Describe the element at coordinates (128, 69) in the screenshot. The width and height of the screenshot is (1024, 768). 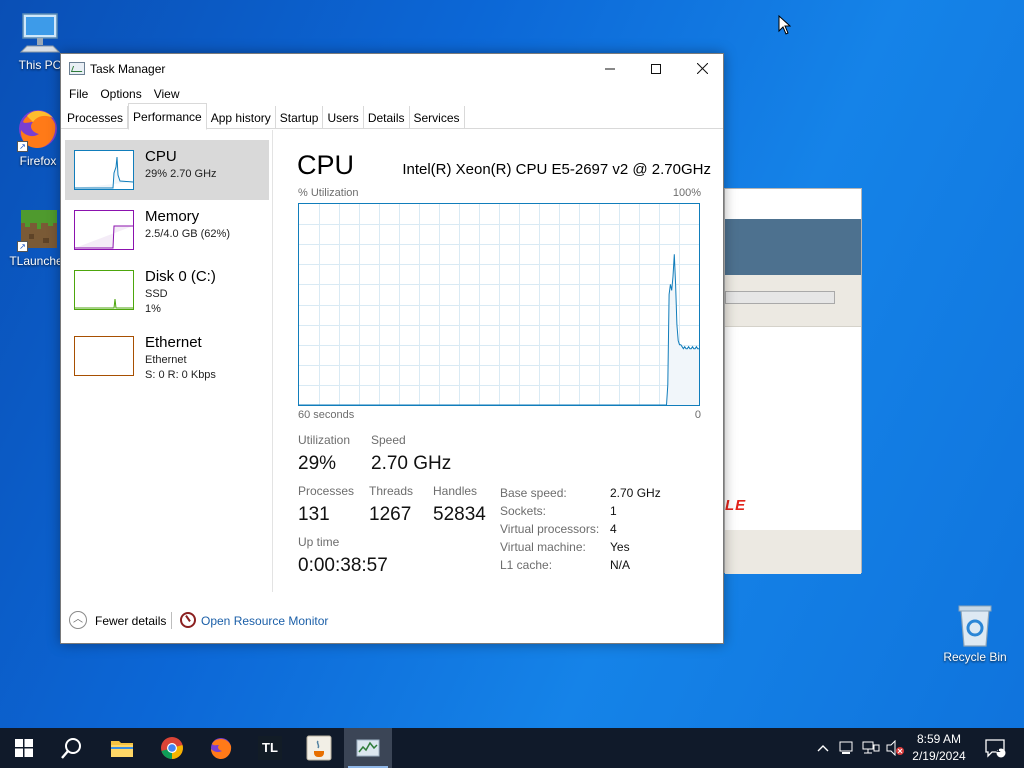
I see `window-title: Task Manager` at that location.